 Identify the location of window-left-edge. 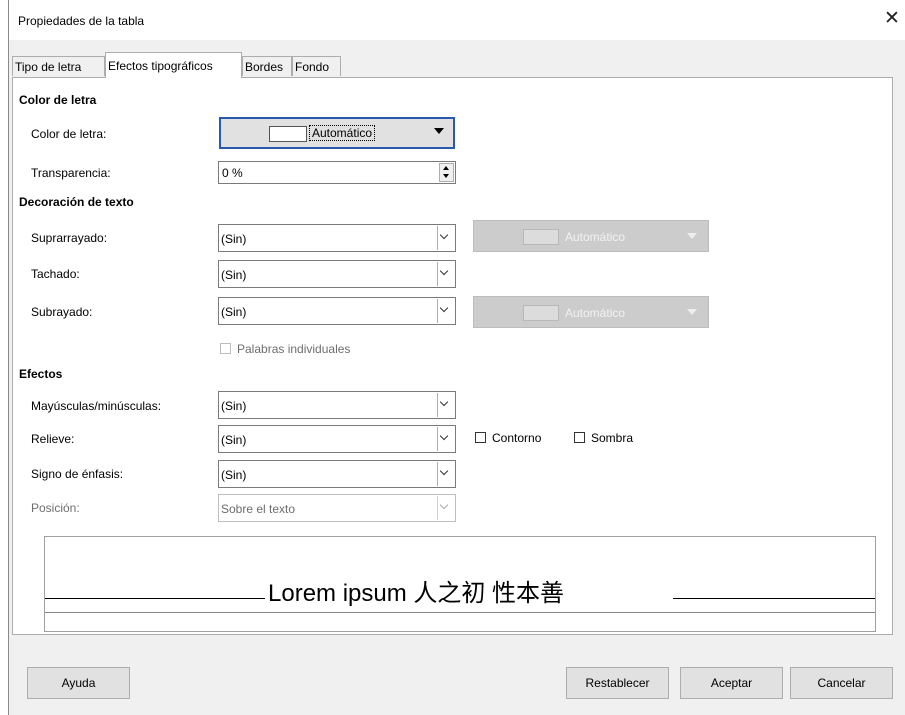
(4, 357).